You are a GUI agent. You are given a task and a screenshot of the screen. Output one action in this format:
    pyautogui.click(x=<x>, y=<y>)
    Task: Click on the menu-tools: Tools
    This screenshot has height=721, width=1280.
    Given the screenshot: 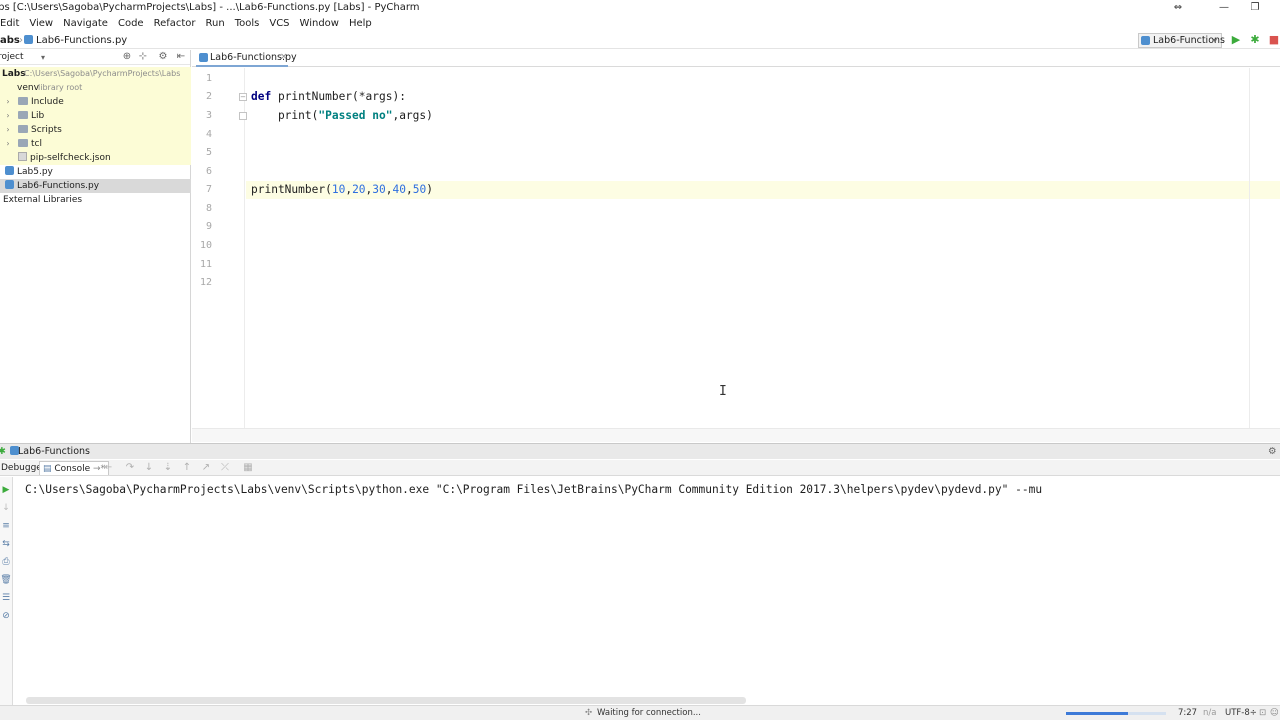 What is the action you would take?
    pyautogui.click(x=247, y=24)
    